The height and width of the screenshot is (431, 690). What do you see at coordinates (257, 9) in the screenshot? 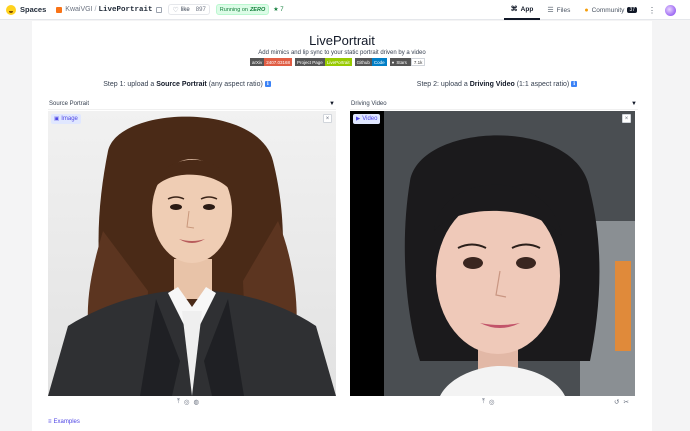
I see `running-hardware: ZERO` at bounding box center [257, 9].